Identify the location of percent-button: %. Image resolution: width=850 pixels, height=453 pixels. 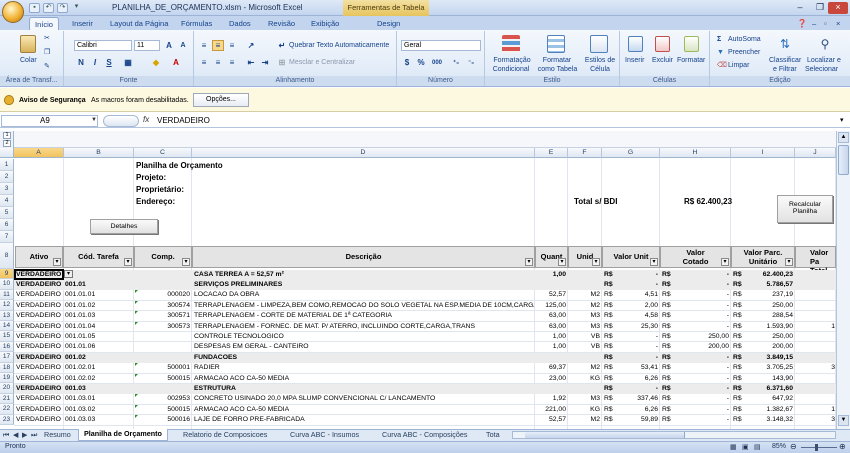
(421, 62).